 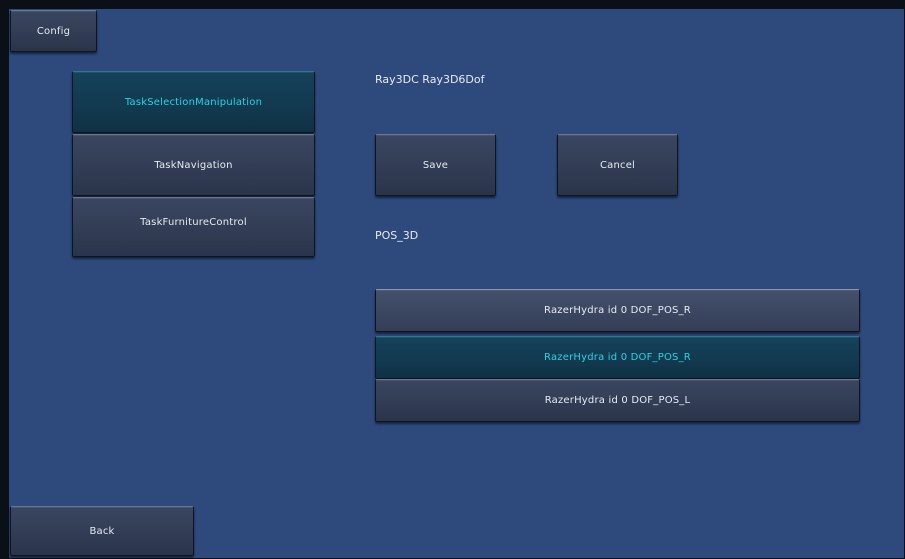 What do you see at coordinates (193, 102) in the screenshot?
I see `task-selection-manipulation-button: TaskSelectionManipulation` at bounding box center [193, 102].